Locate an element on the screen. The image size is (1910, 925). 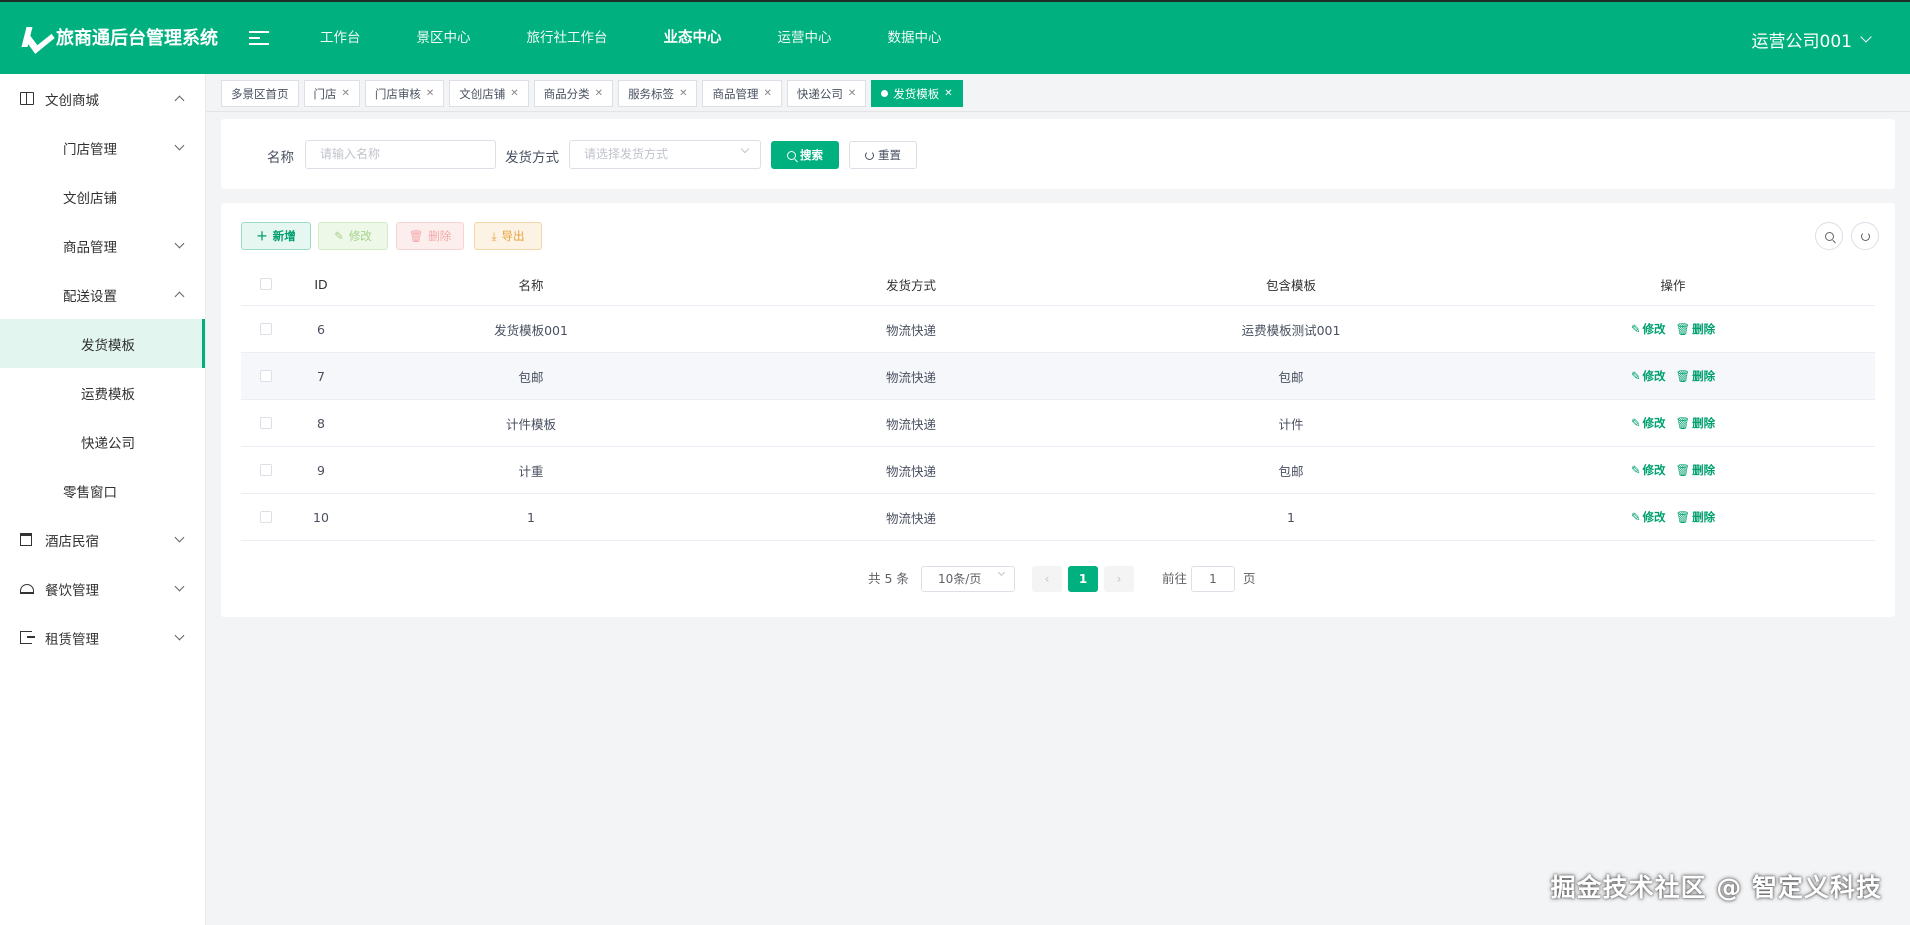
button-label: 新增 is located at coordinates (284, 236).